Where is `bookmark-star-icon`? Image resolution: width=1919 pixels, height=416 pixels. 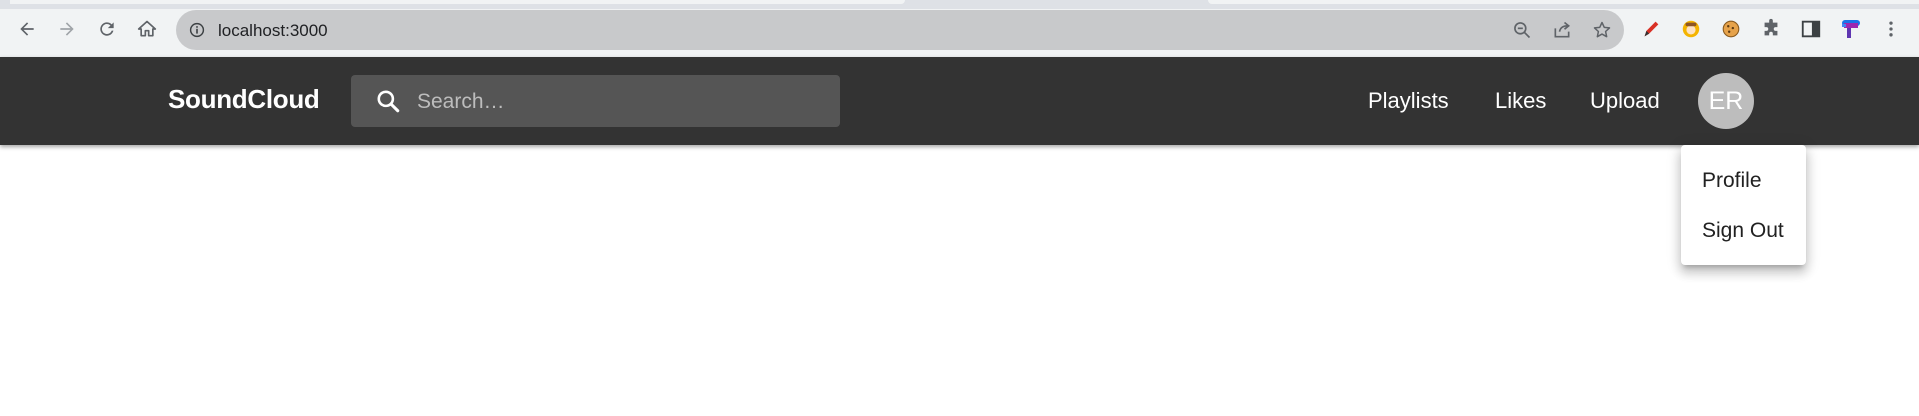 bookmark-star-icon is located at coordinates (1602, 30).